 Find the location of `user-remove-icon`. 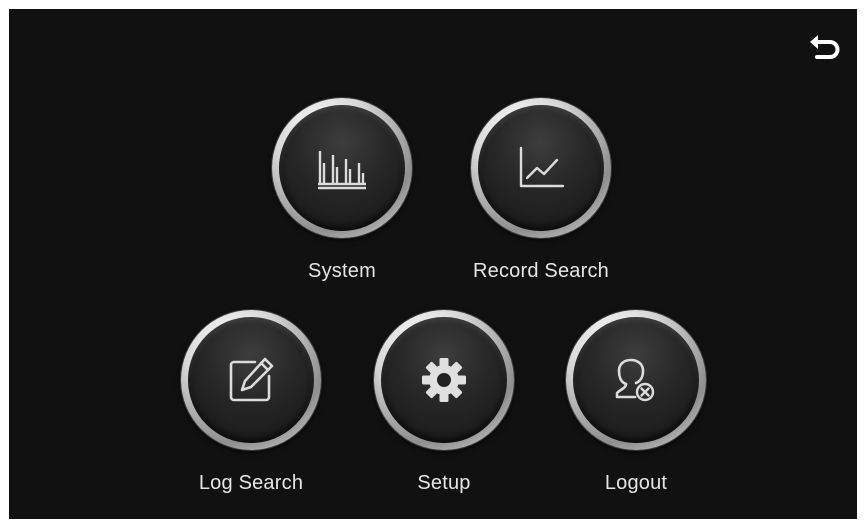

user-remove-icon is located at coordinates (635, 380).